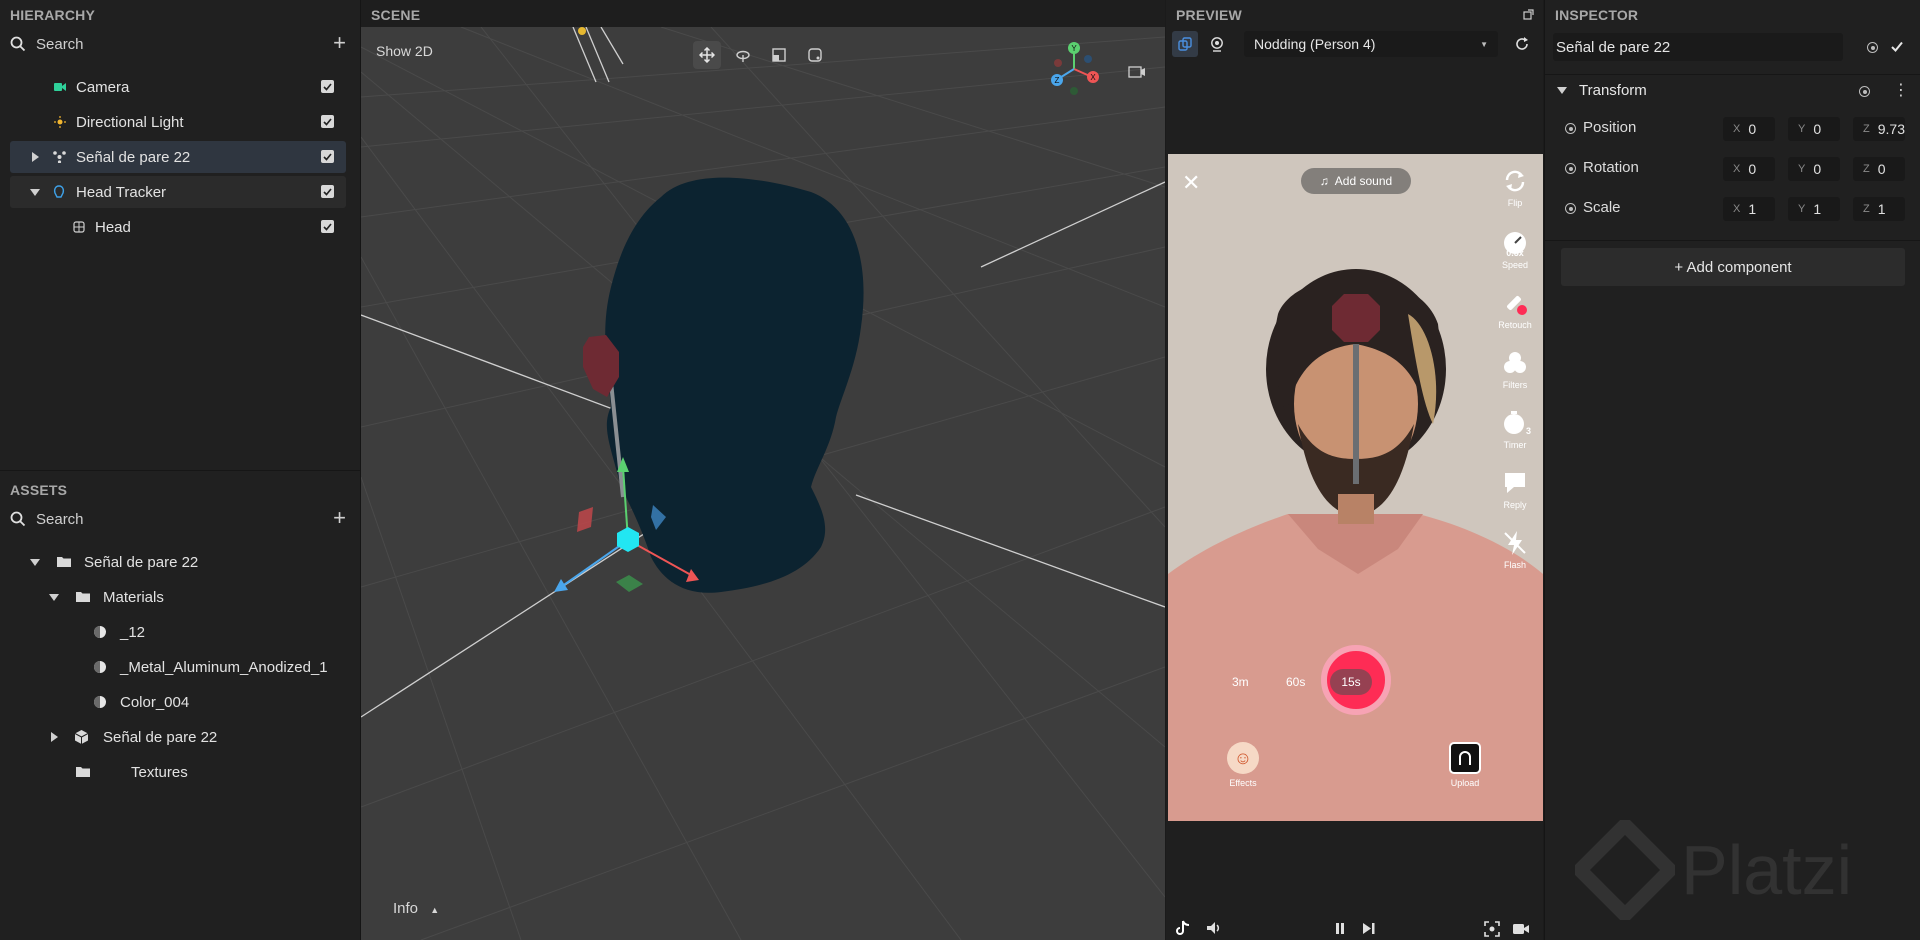 This screenshot has width=1920, height=940. What do you see at coordinates (1492, 929) in the screenshot?
I see `screenshot-icon` at bounding box center [1492, 929].